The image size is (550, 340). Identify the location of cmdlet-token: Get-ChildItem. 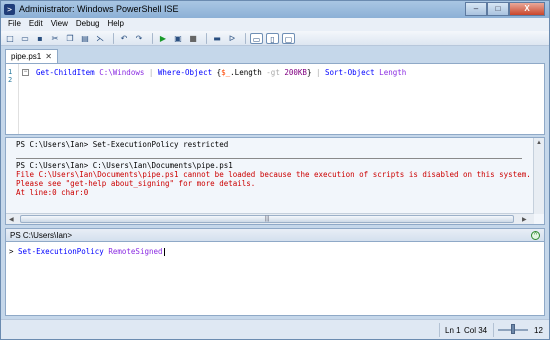
(65, 72).